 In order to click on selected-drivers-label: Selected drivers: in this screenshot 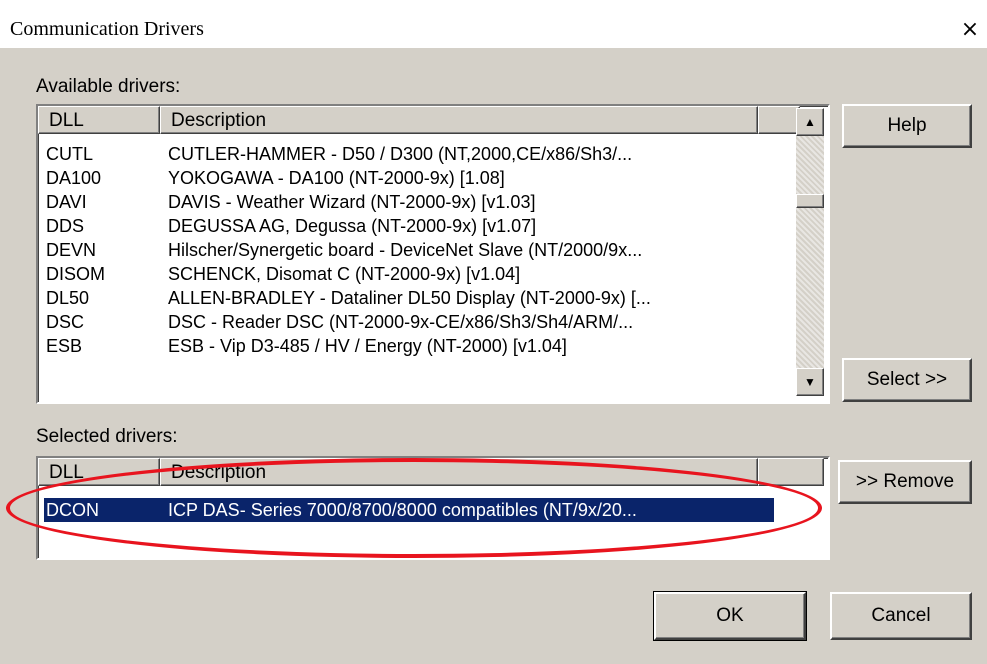, I will do `click(107, 436)`.